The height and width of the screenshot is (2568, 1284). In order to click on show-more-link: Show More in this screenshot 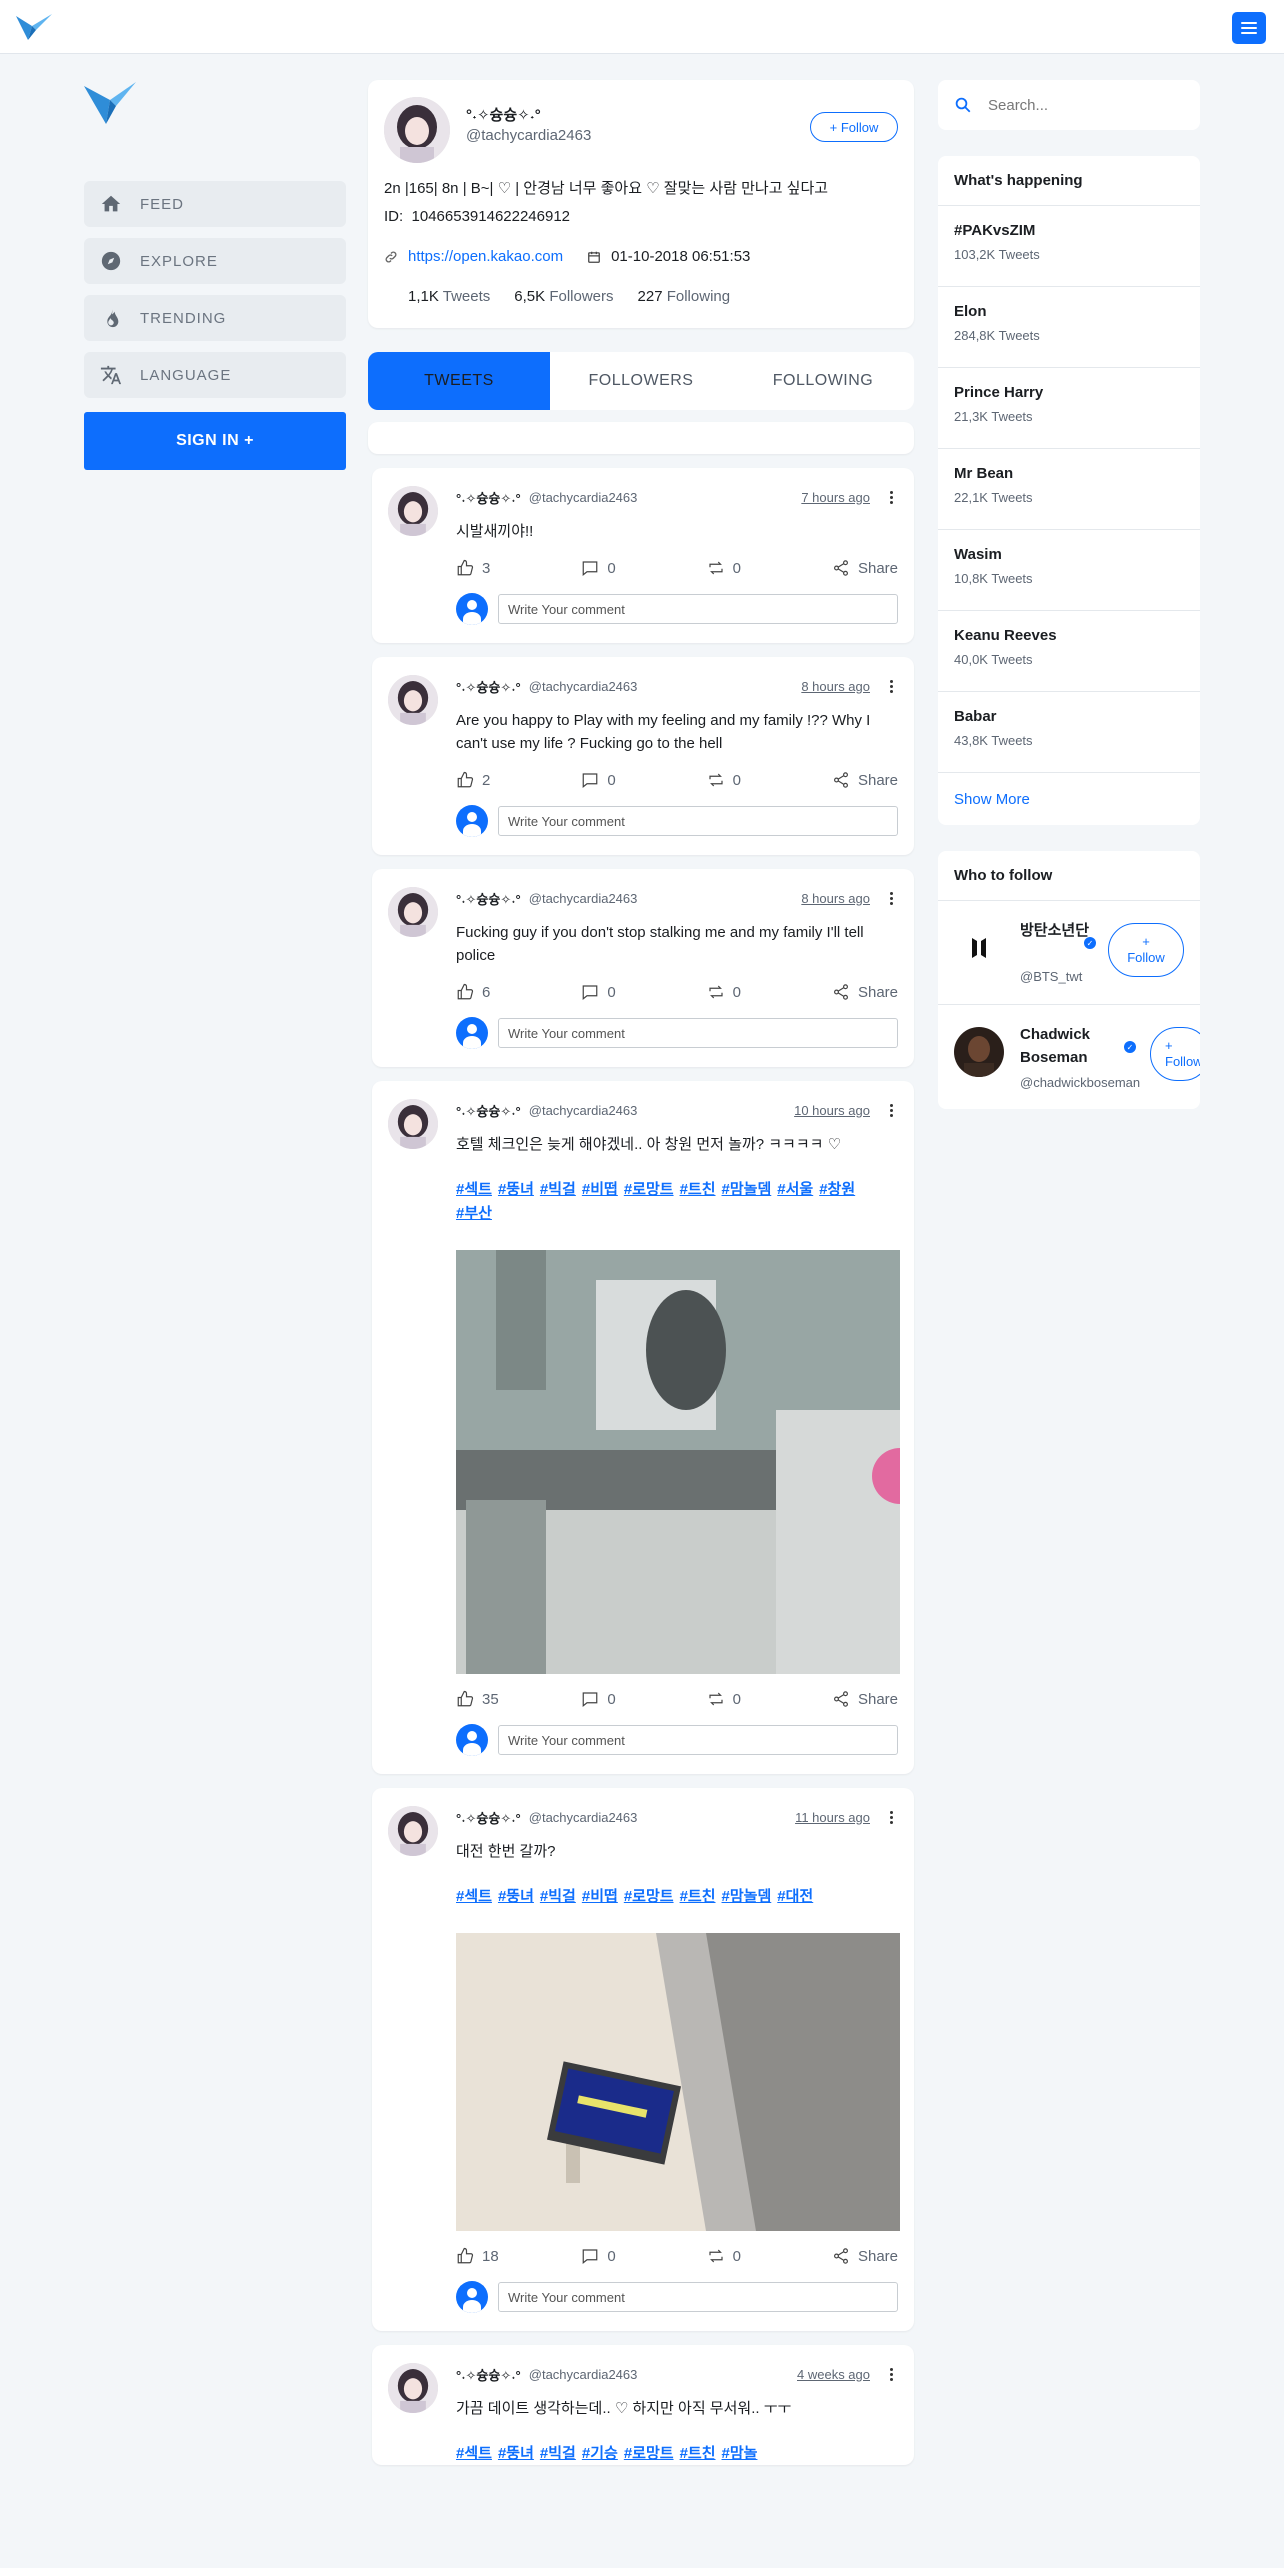, I will do `click(1069, 799)`.